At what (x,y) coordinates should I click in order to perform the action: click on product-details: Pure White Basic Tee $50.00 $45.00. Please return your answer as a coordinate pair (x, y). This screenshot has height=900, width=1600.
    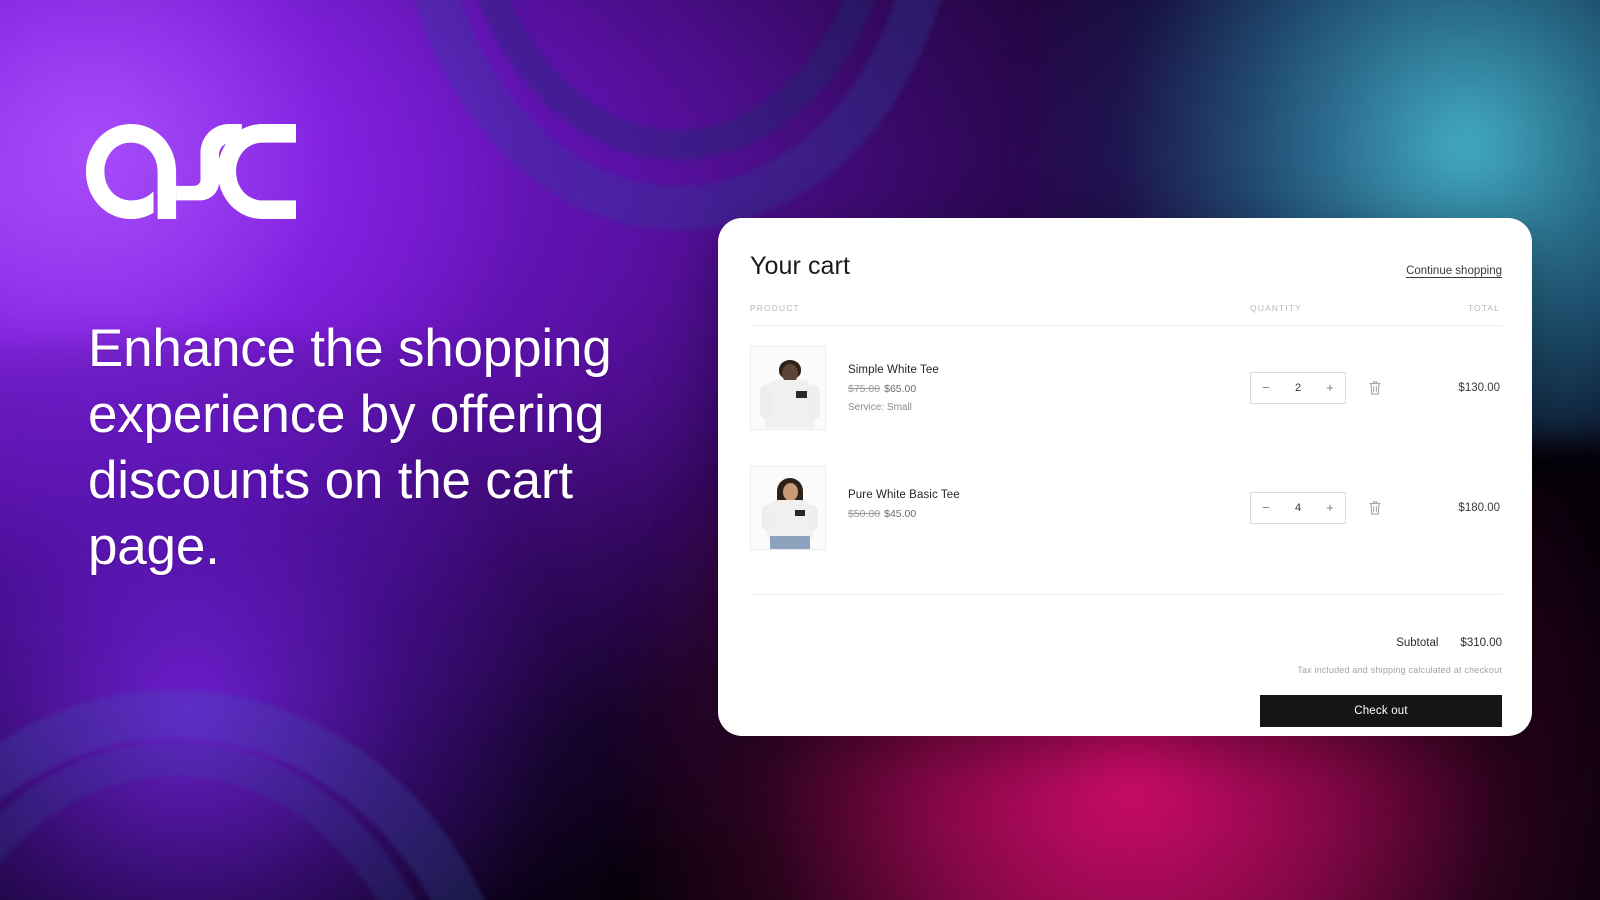
    Looking at the image, I should click on (904, 508).